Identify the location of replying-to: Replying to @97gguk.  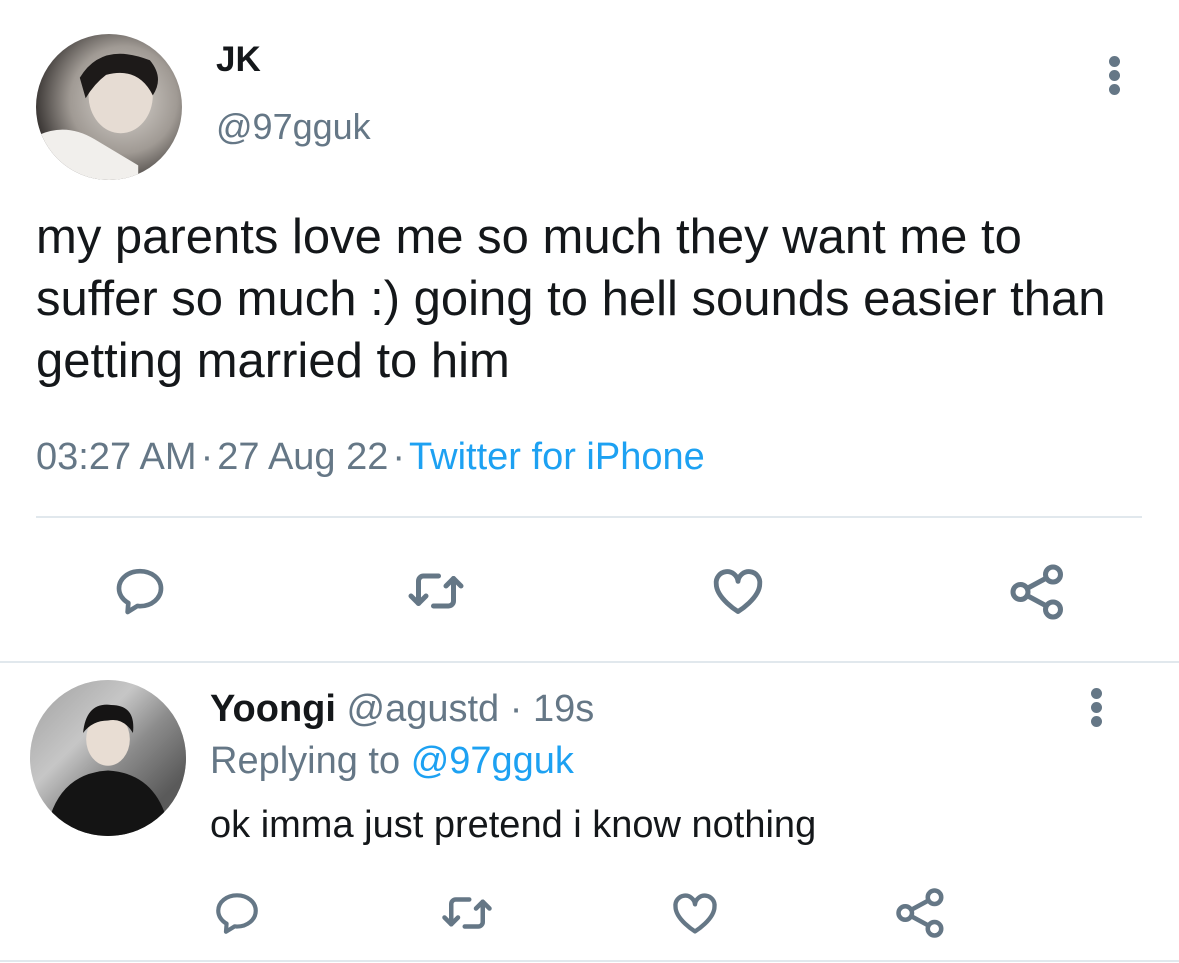
(392, 761).